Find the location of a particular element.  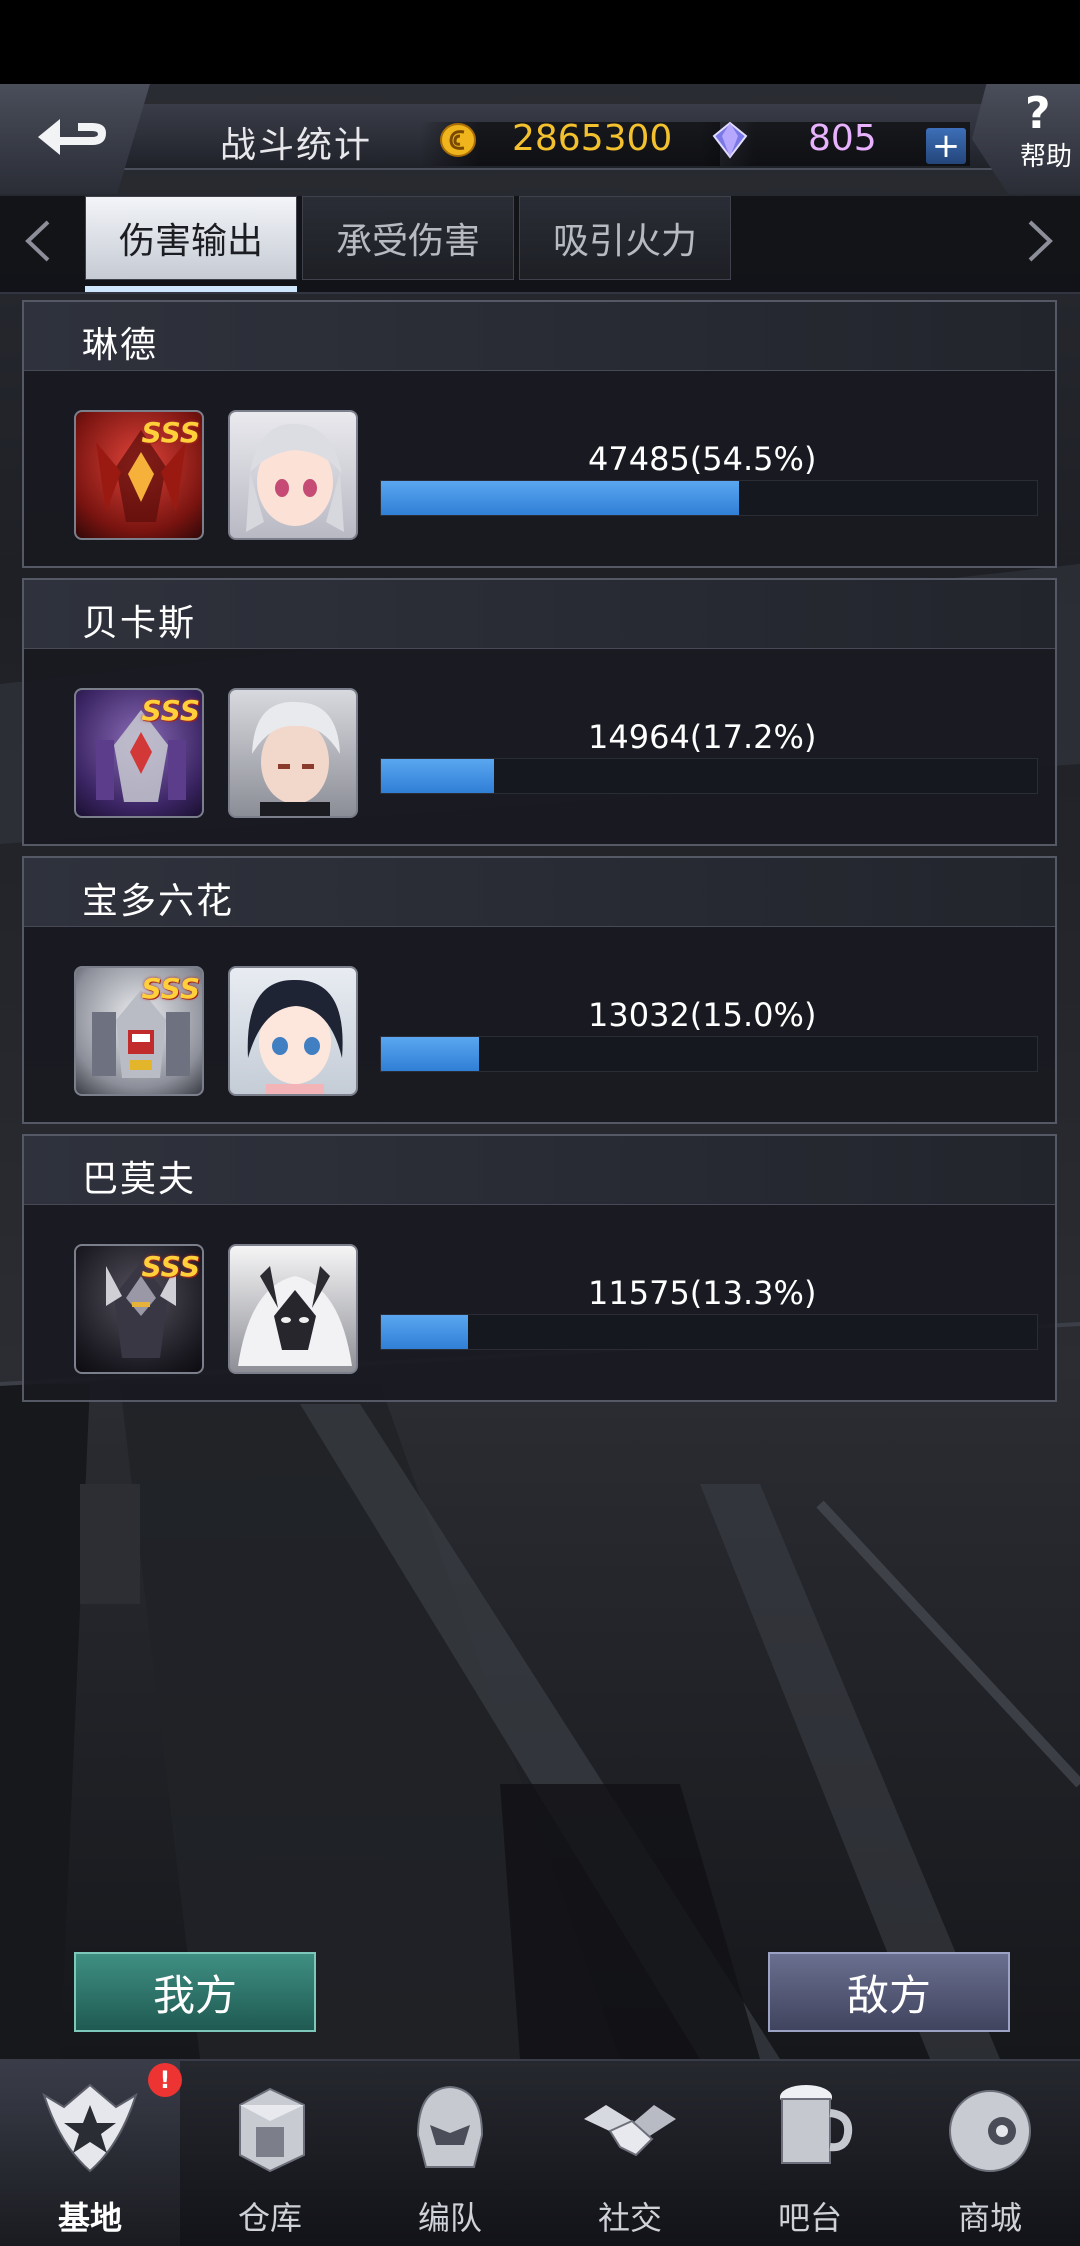

diamond-gem-icon is located at coordinates (730, 140).